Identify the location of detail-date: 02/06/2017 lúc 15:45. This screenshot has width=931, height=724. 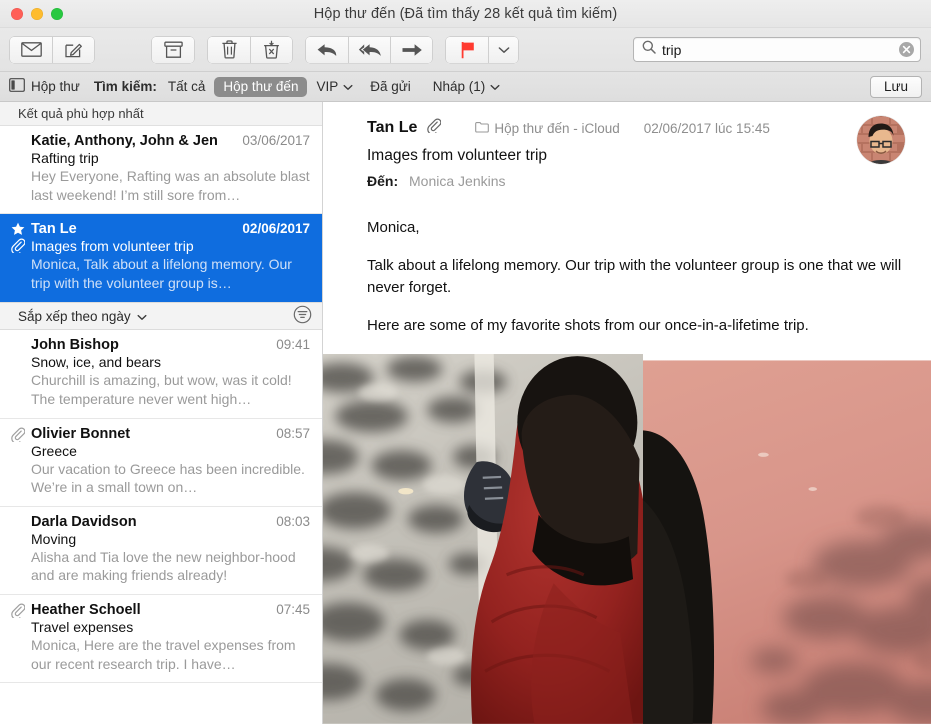
(706, 128).